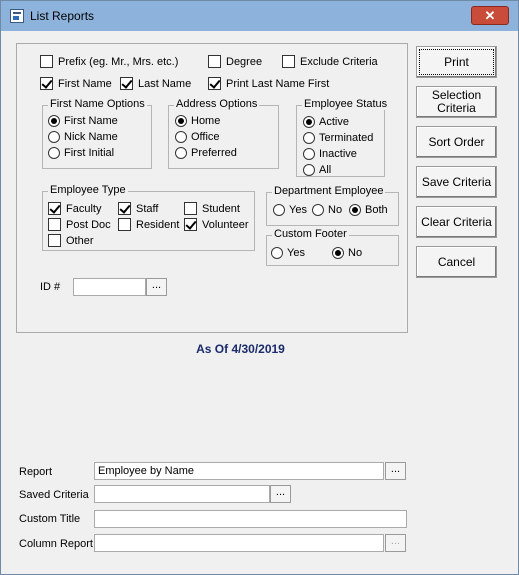 Image resolution: width=519 pixels, height=575 pixels. I want to click on last-name-checkbox-box, so click(126, 83).